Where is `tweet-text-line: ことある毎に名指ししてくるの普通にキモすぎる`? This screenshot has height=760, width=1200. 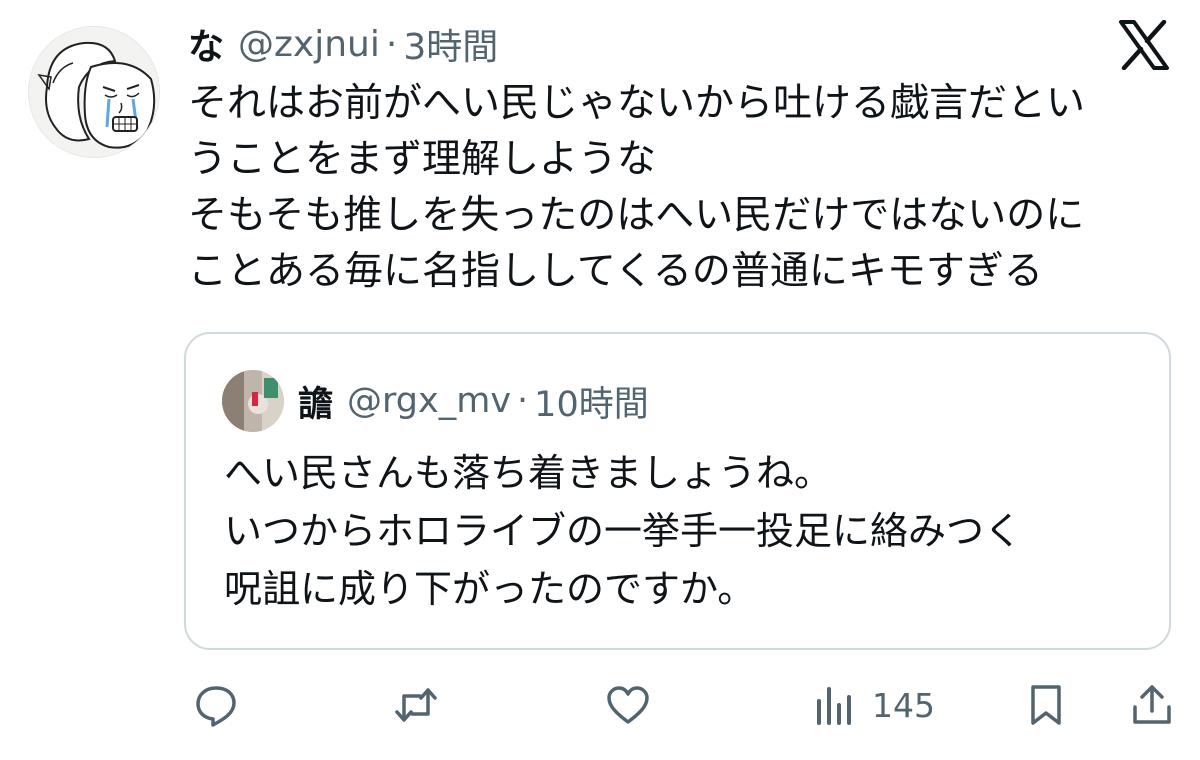 tweet-text-line: ことある毎に名指ししてくるの普通にキモすぎる is located at coordinates (615, 271).